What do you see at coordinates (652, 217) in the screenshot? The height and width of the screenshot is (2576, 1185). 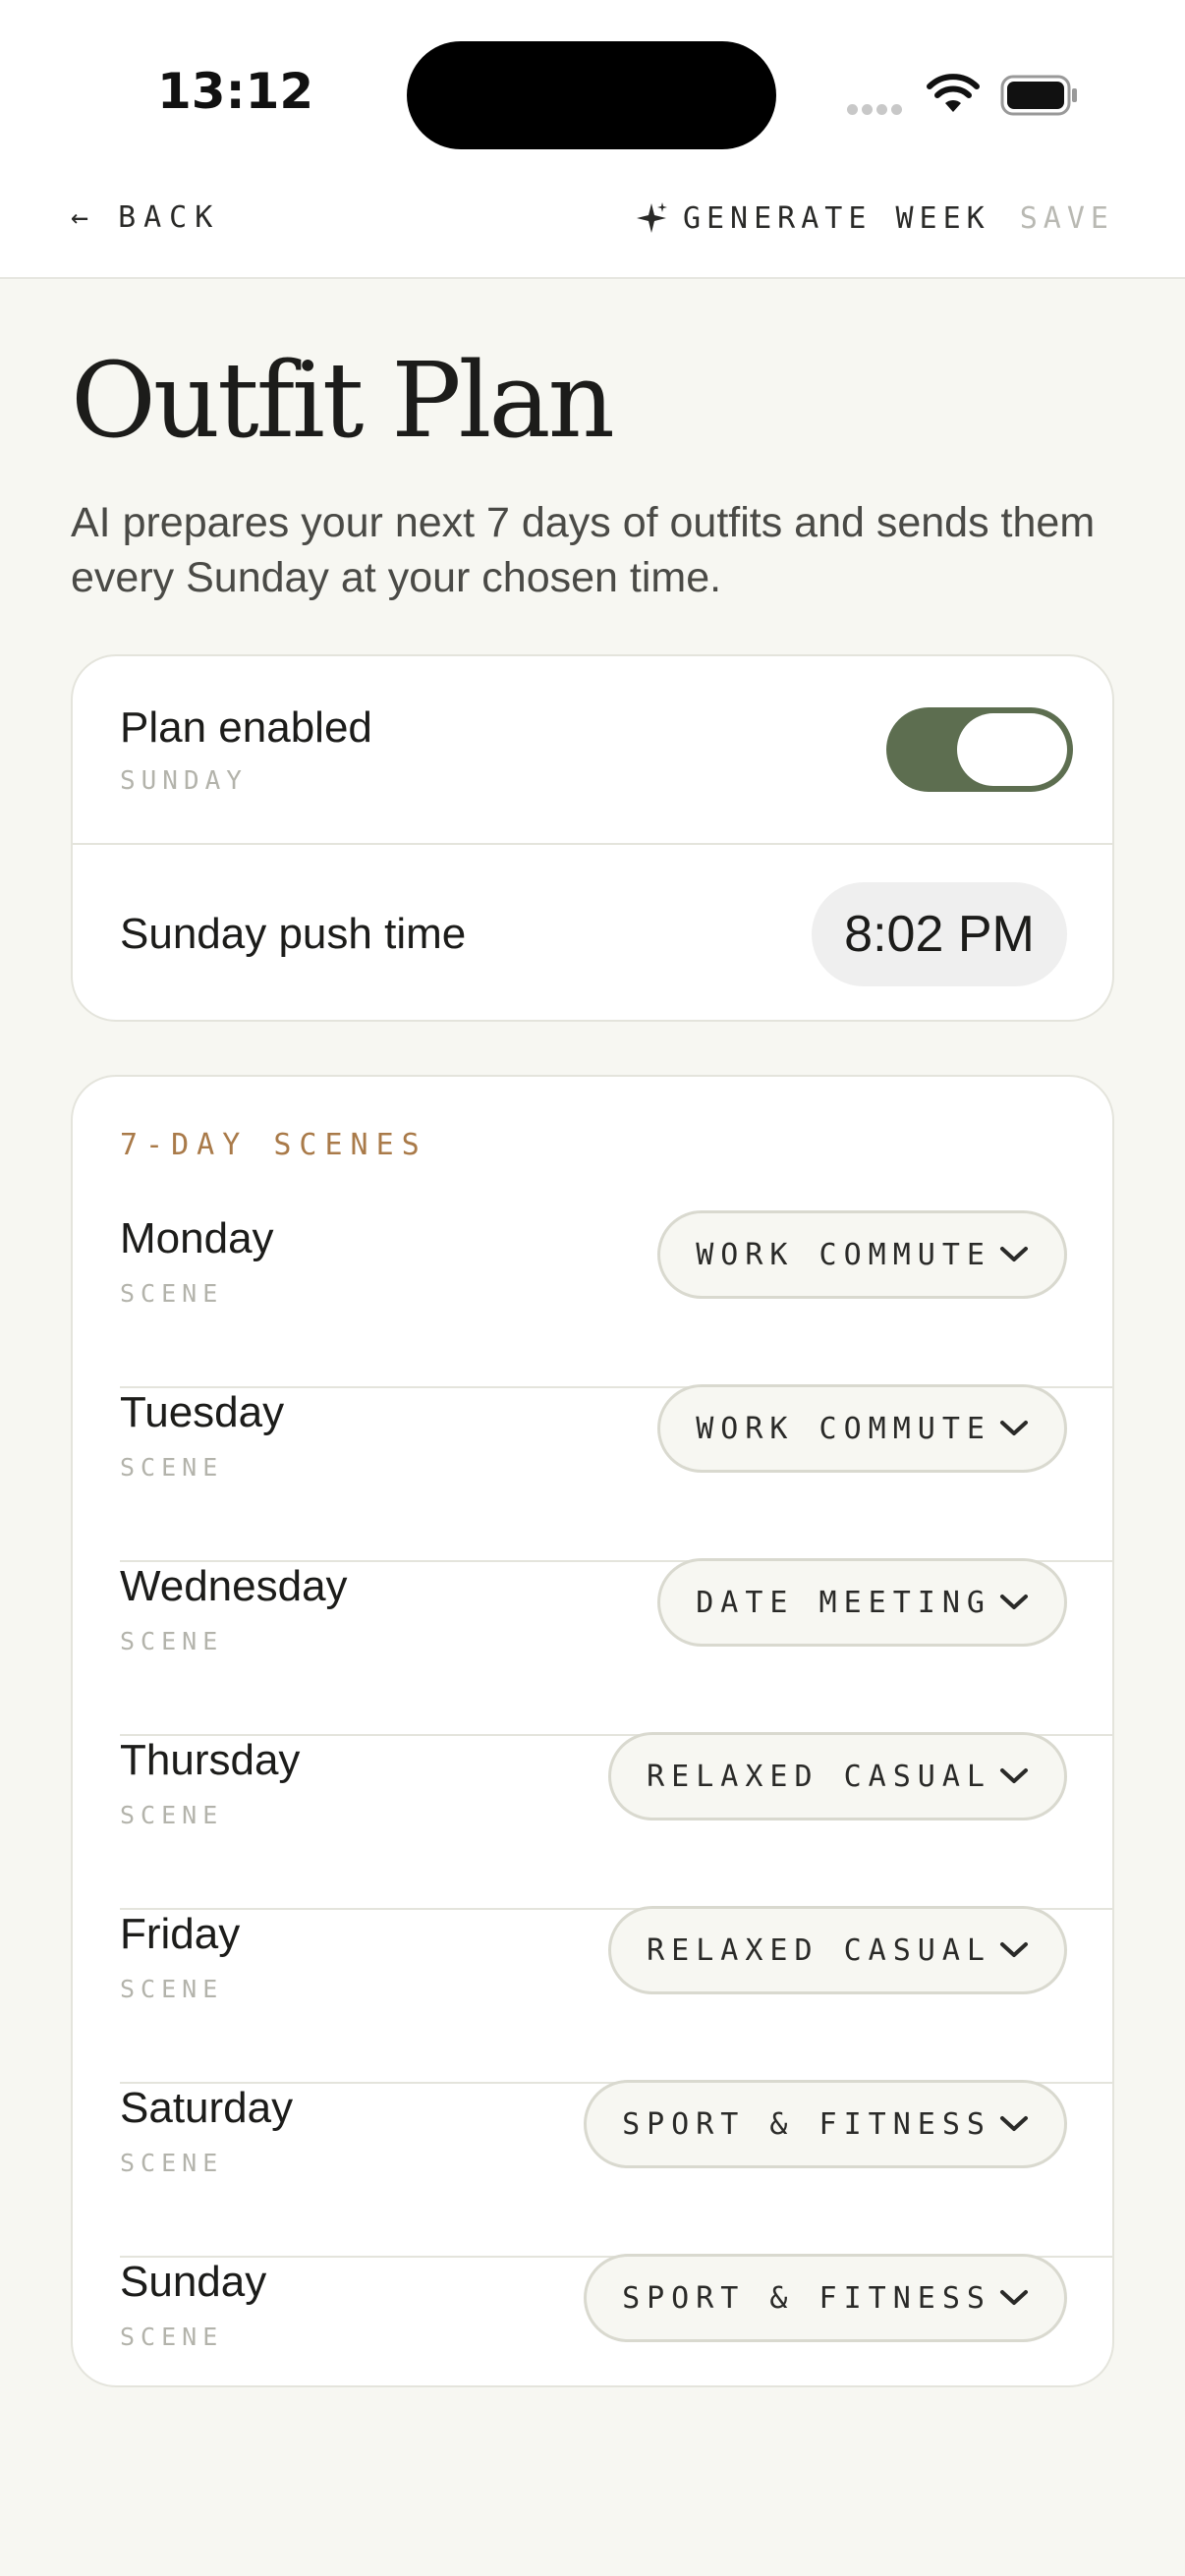 I see `sparkle-icon` at bounding box center [652, 217].